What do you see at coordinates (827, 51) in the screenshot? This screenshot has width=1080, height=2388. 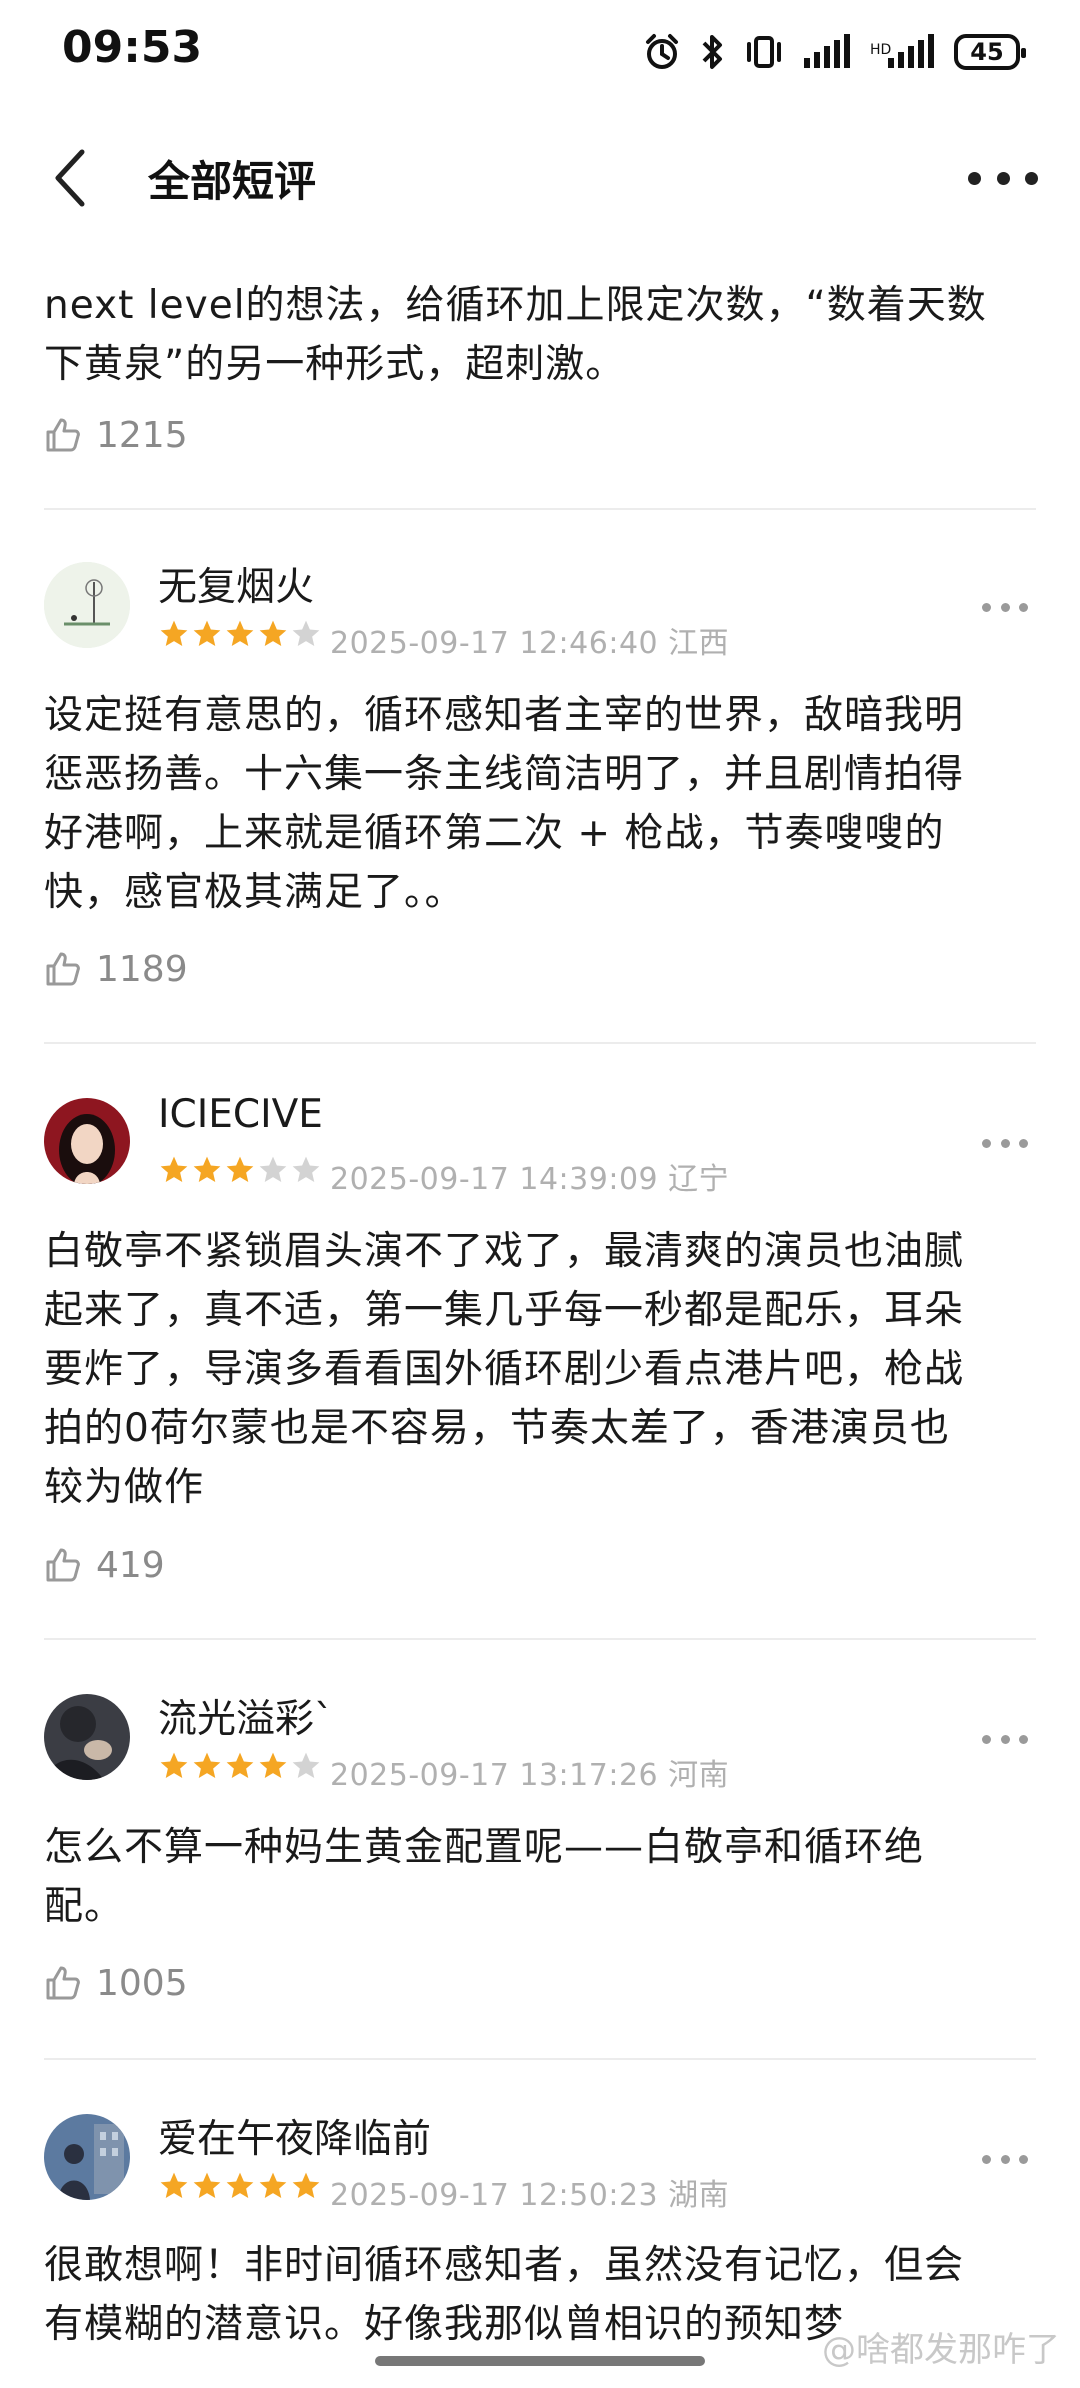 I see `signal-icon` at bounding box center [827, 51].